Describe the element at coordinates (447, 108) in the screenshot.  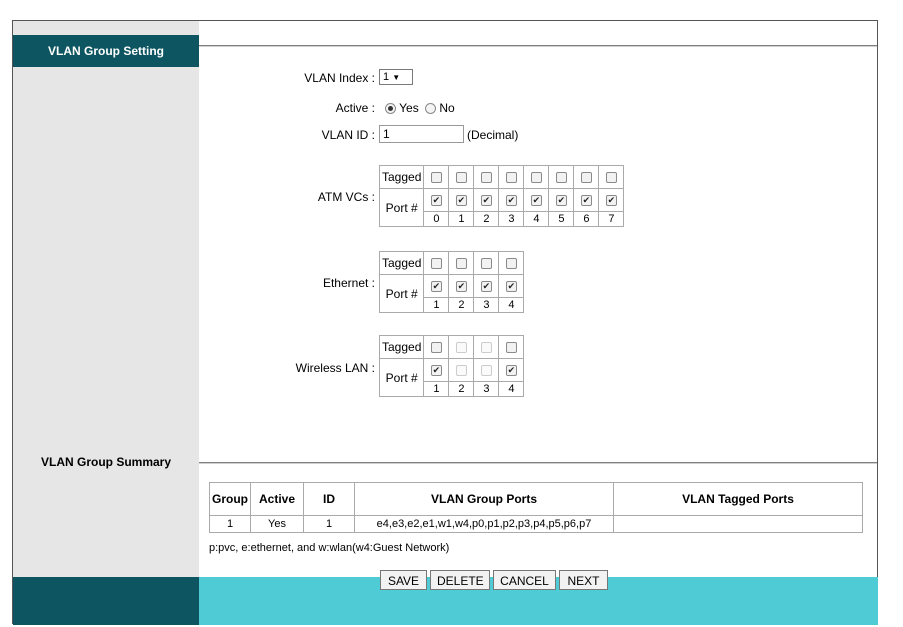
I see `active-no-label: No` at that location.